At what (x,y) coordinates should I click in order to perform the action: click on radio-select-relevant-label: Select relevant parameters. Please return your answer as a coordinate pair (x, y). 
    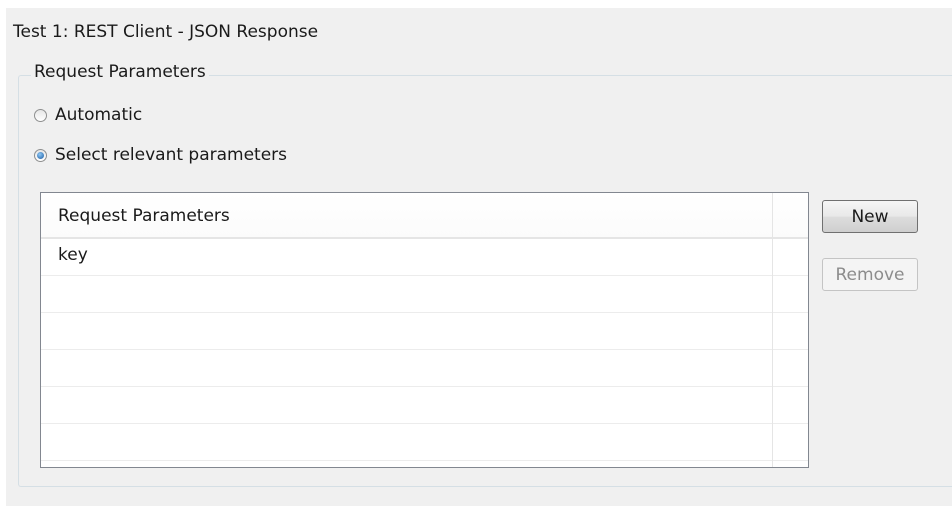
    Looking at the image, I should click on (171, 155).